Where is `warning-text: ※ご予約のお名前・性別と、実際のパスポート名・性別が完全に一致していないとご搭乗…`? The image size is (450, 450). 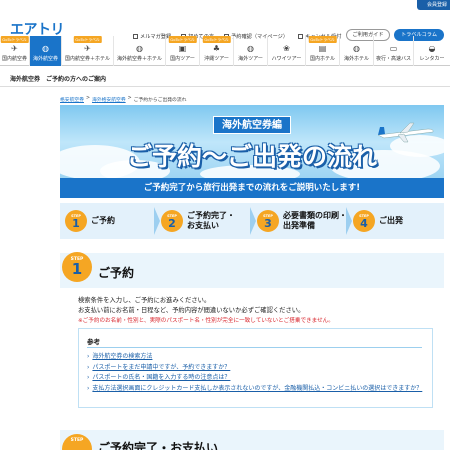
warning-text: ※ご予約のお名前・性別と、実際のパスポート名・性別が完全に一致していないとご搭乗… is located at coordinates (206, 321).